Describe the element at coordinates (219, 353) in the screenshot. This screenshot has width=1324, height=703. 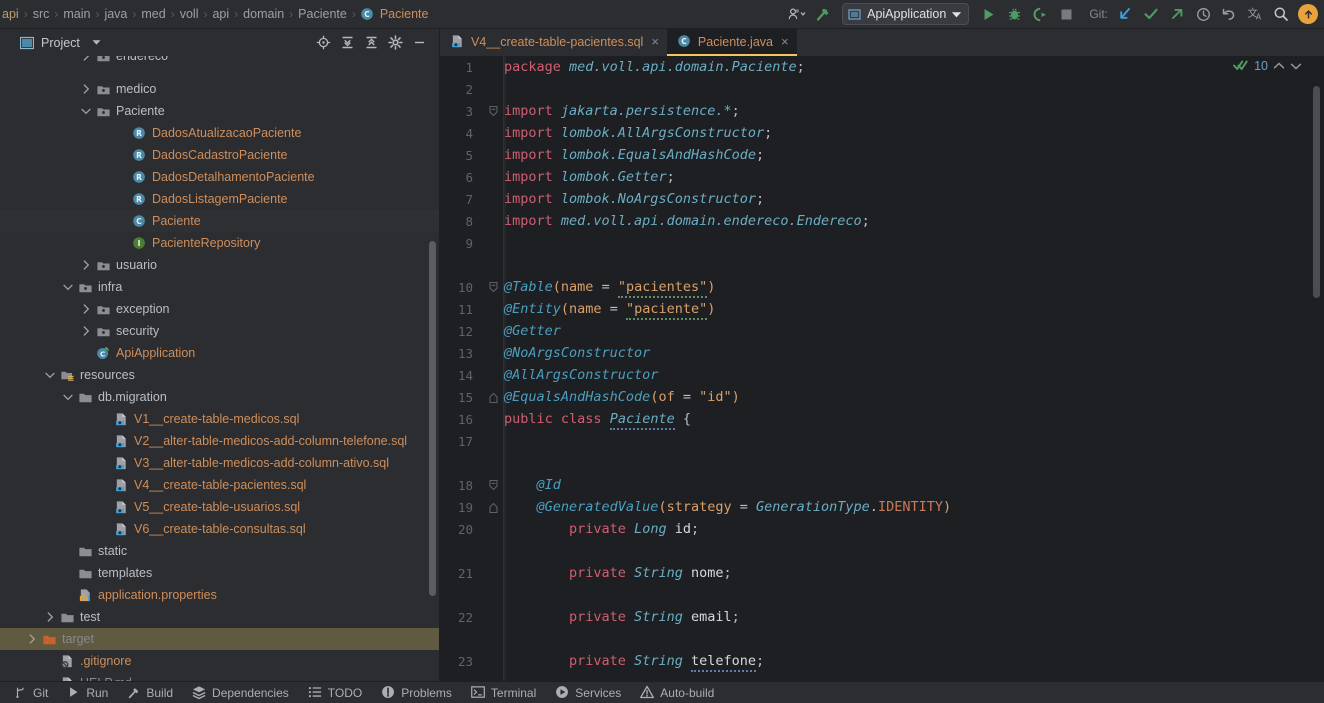
I see `tree-item-apiapplication: C ApiApplication` at that location.